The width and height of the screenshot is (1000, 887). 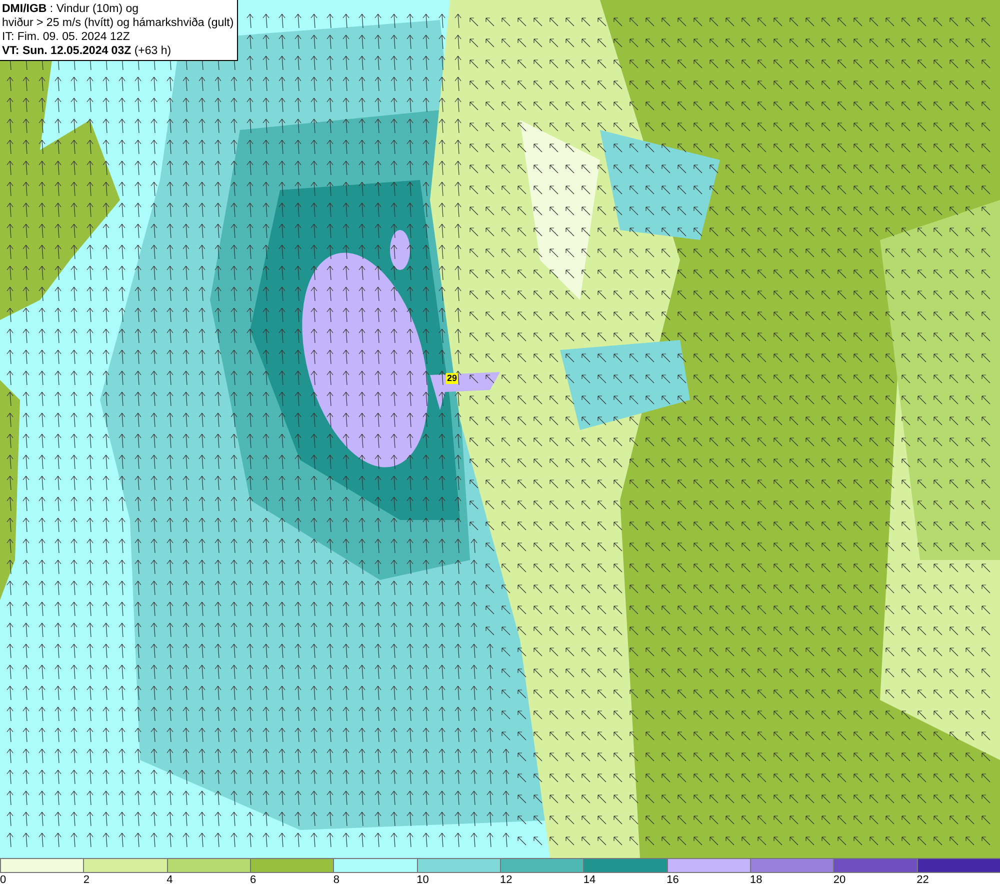 What do you see at coordinates (922, 880) in the screenshot?
I see `legend-tick-label: 22` at bounding box center [922, 880].